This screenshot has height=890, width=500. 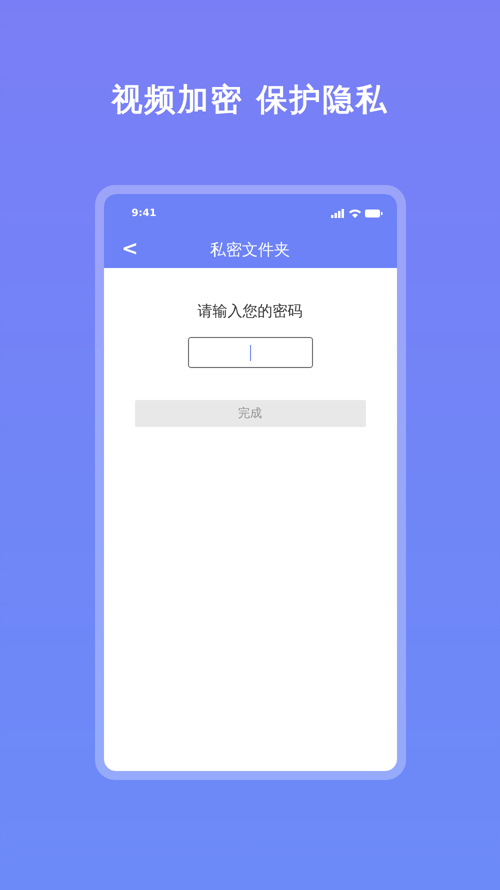 What do you see at coordinates (250, 352) in the screenshot?
I see `password-field` at bounding box center [250, 352].